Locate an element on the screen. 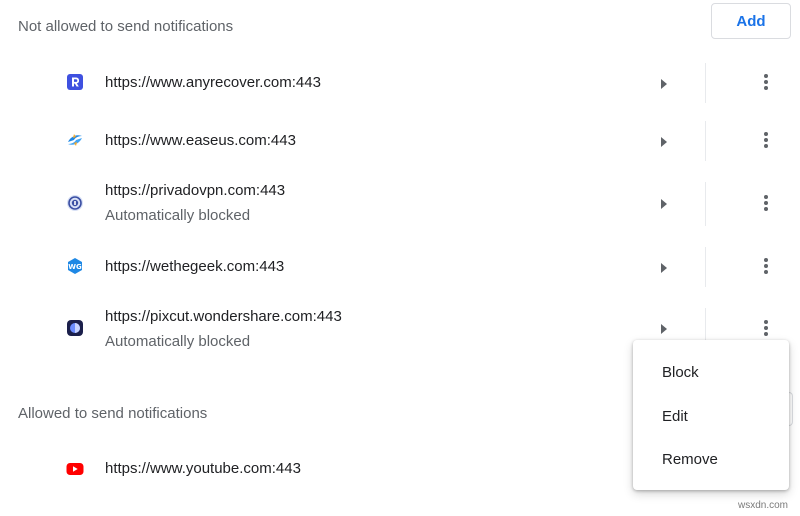 The width and height of the screenshot is (800, 516). context-menu: Block Edit Remove is located at coordinates (711, 415).